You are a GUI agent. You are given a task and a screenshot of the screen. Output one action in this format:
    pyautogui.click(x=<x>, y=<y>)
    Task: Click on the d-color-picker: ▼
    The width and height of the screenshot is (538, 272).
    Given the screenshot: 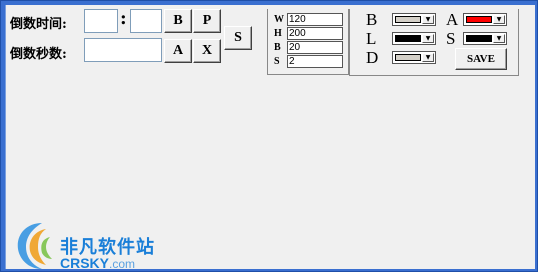 What is the action you would take?
    pyautogui.click(x=414, y=57)
    